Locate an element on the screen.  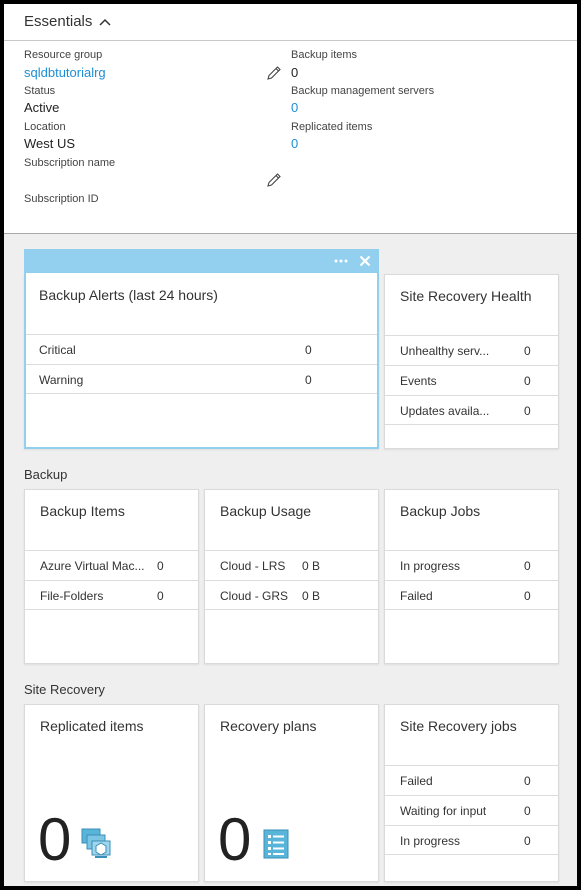
backup-alerts-title: Backup Alerts (last 24 hours) is located at coordinates (128, 295).